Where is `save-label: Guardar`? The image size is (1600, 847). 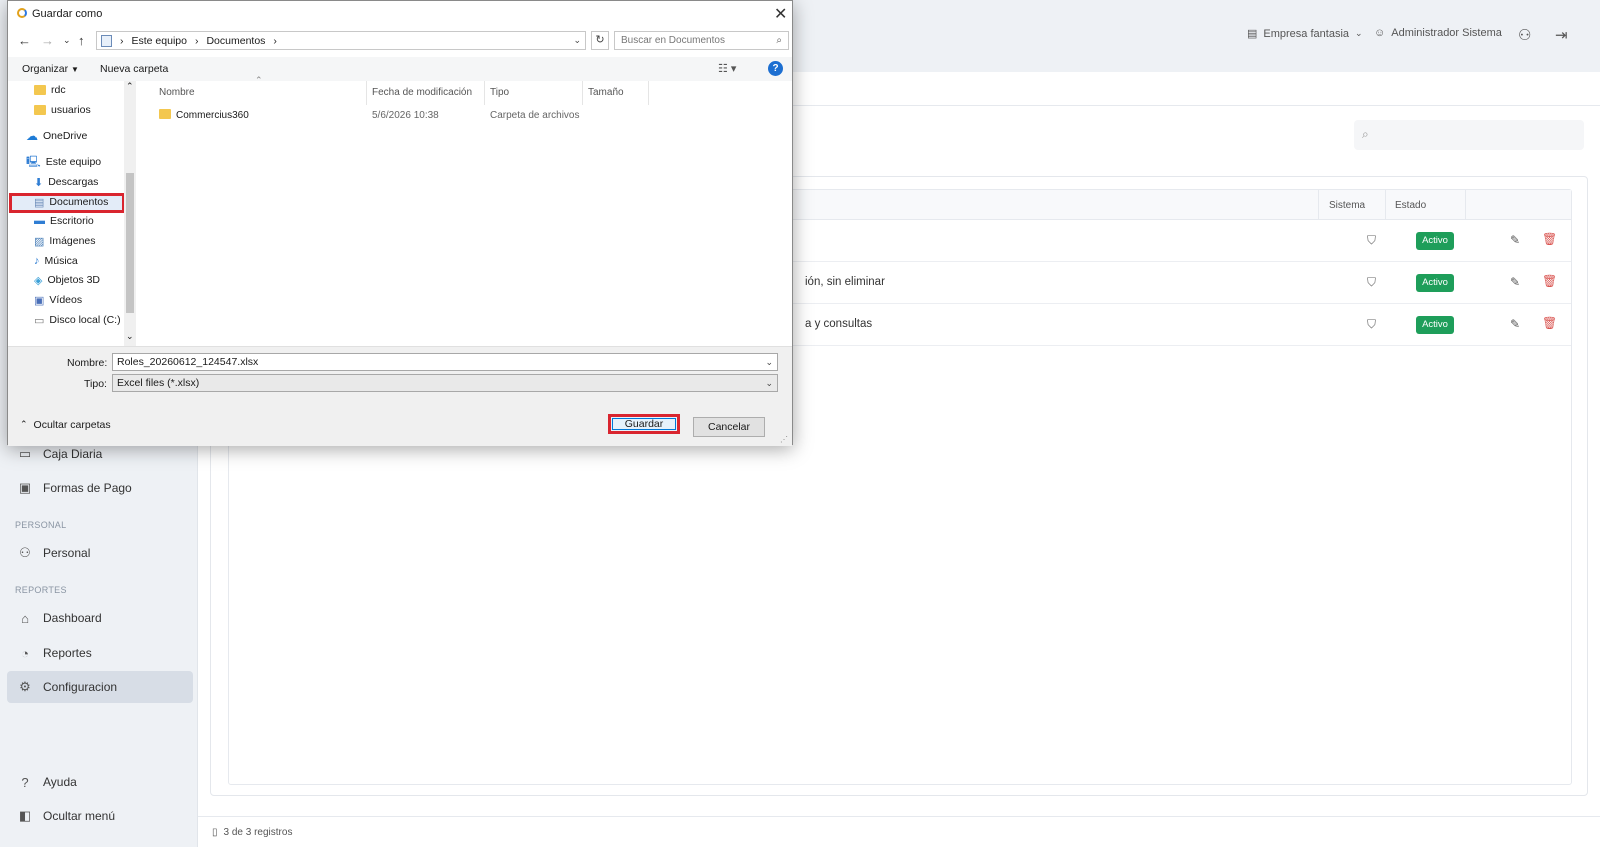
save-label: Guardar is located at coordinates (644, 424).